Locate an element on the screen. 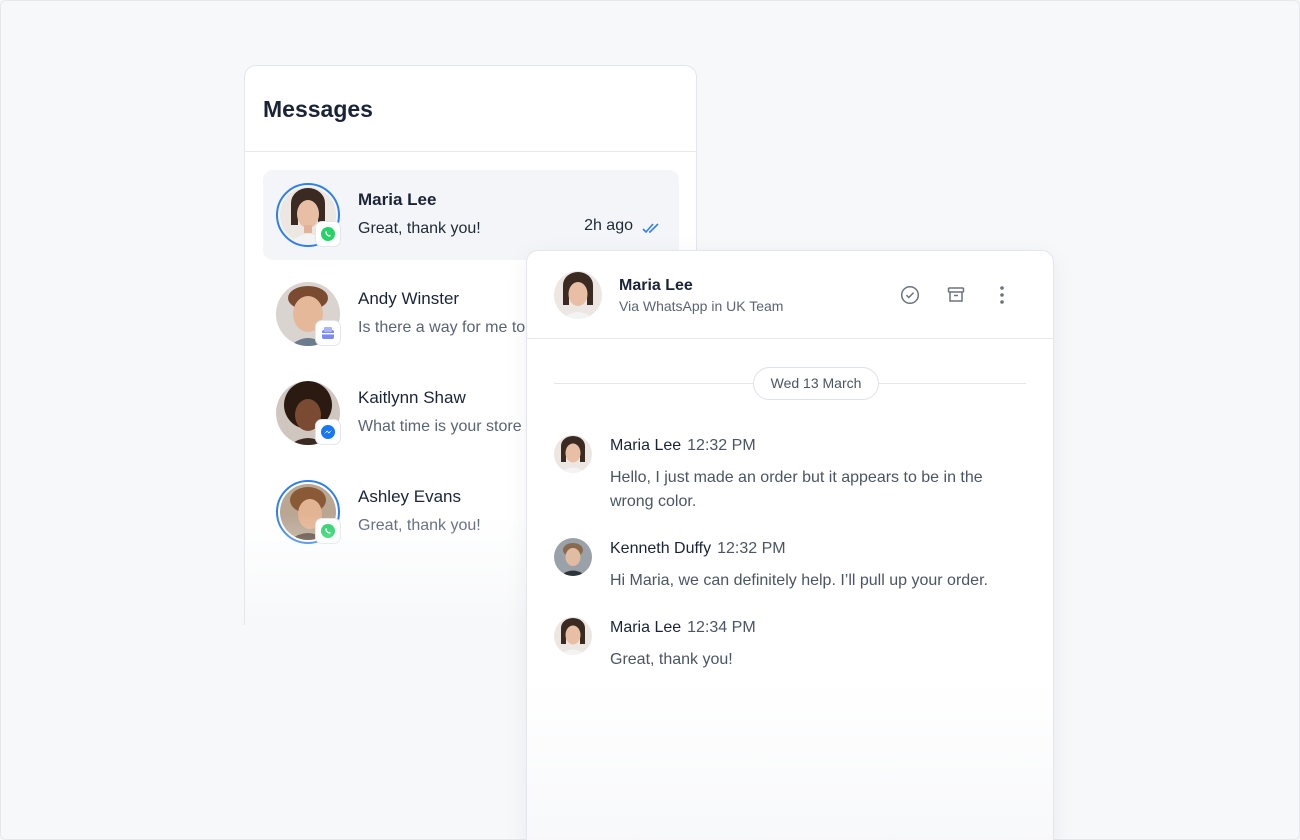 This screenshot has width=1300, height=840. date-pill: Wed 13 March is located at coordinates (816, 383).